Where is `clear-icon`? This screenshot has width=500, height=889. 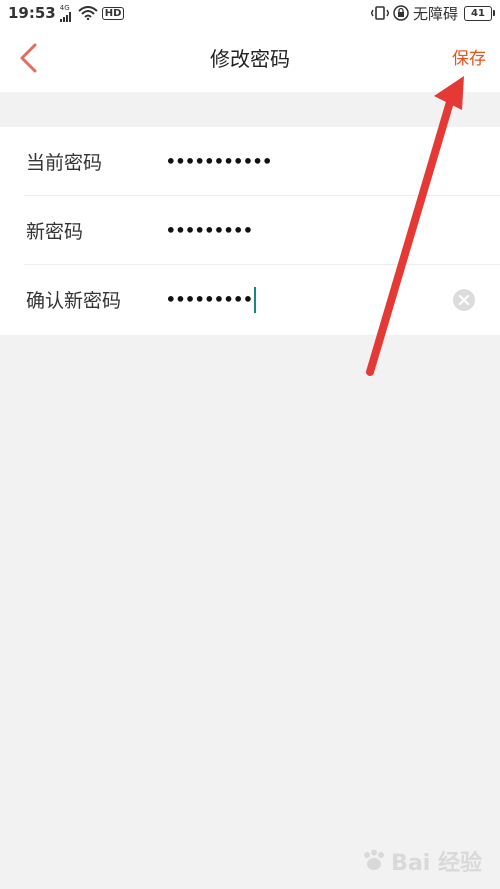 clear-icon is located at coordinates (464, 299).